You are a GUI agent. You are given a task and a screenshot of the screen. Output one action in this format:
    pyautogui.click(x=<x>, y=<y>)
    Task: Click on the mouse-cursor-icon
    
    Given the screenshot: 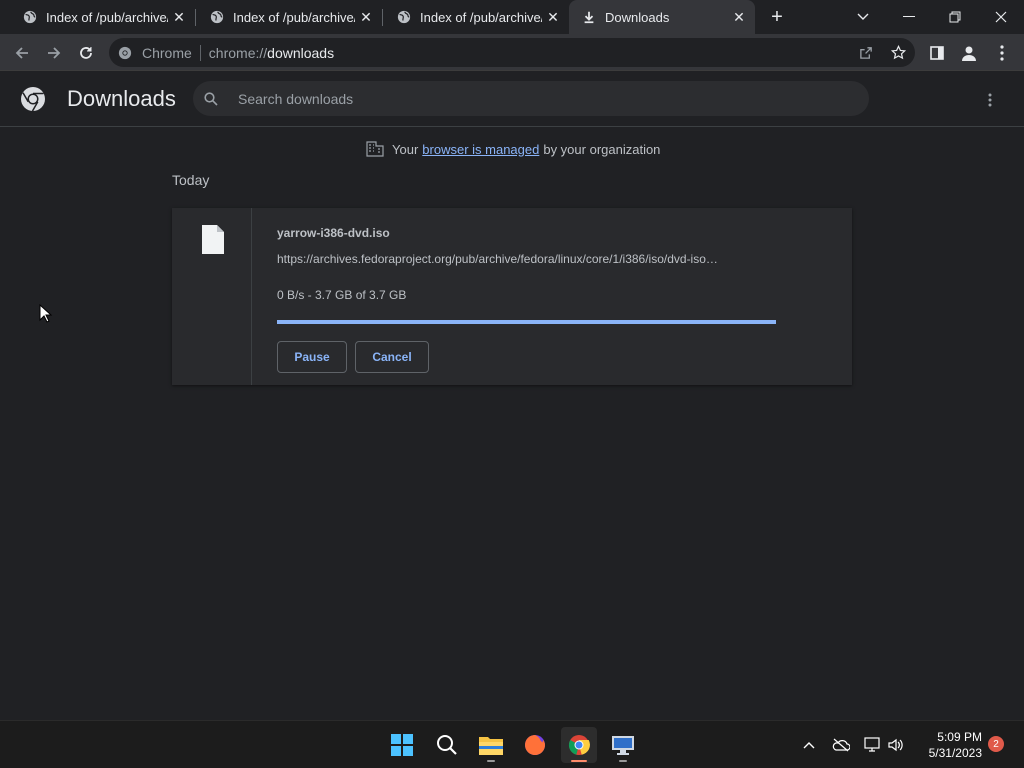 What is the action you would take?
    pyautogui.click(x=46, y=313)
    